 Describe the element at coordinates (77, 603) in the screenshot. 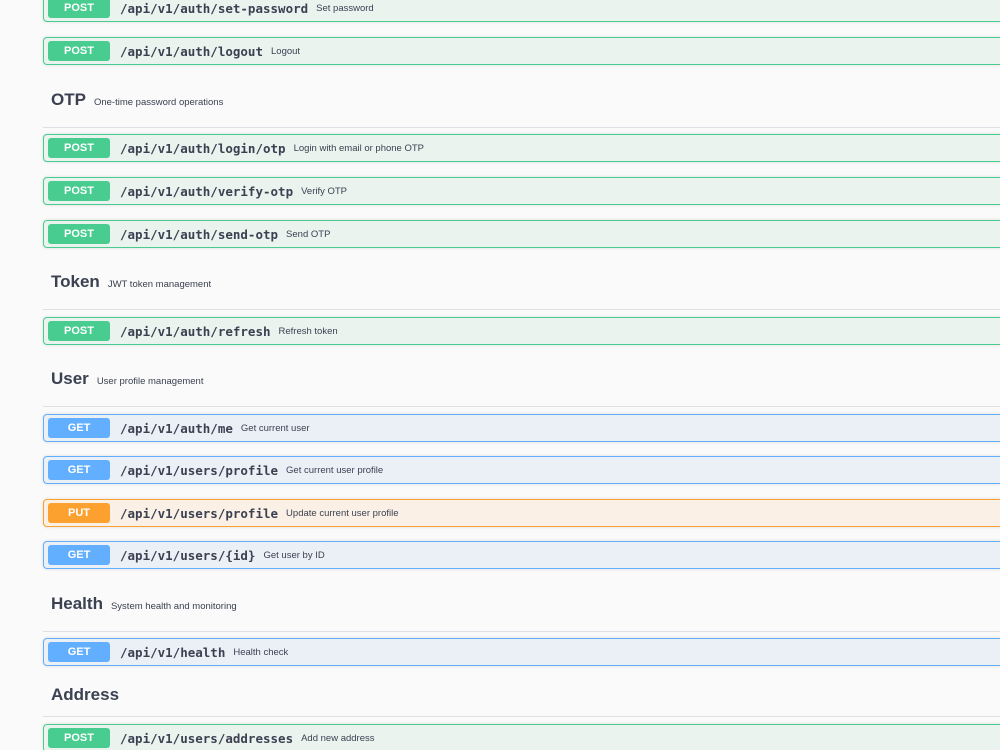

I see `tag-name: Health` at that location.